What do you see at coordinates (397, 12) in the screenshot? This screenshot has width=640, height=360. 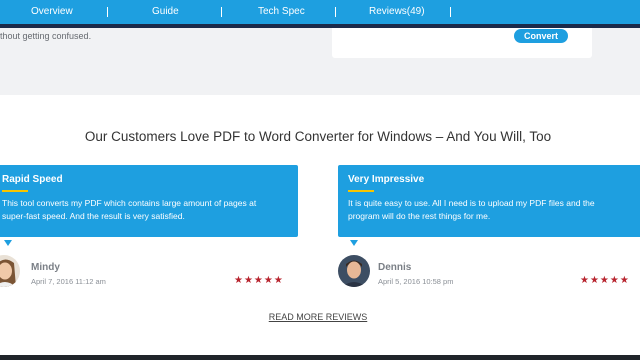 I see `nav-reviews: Reviews(49)` at bounding box center [397, 12].